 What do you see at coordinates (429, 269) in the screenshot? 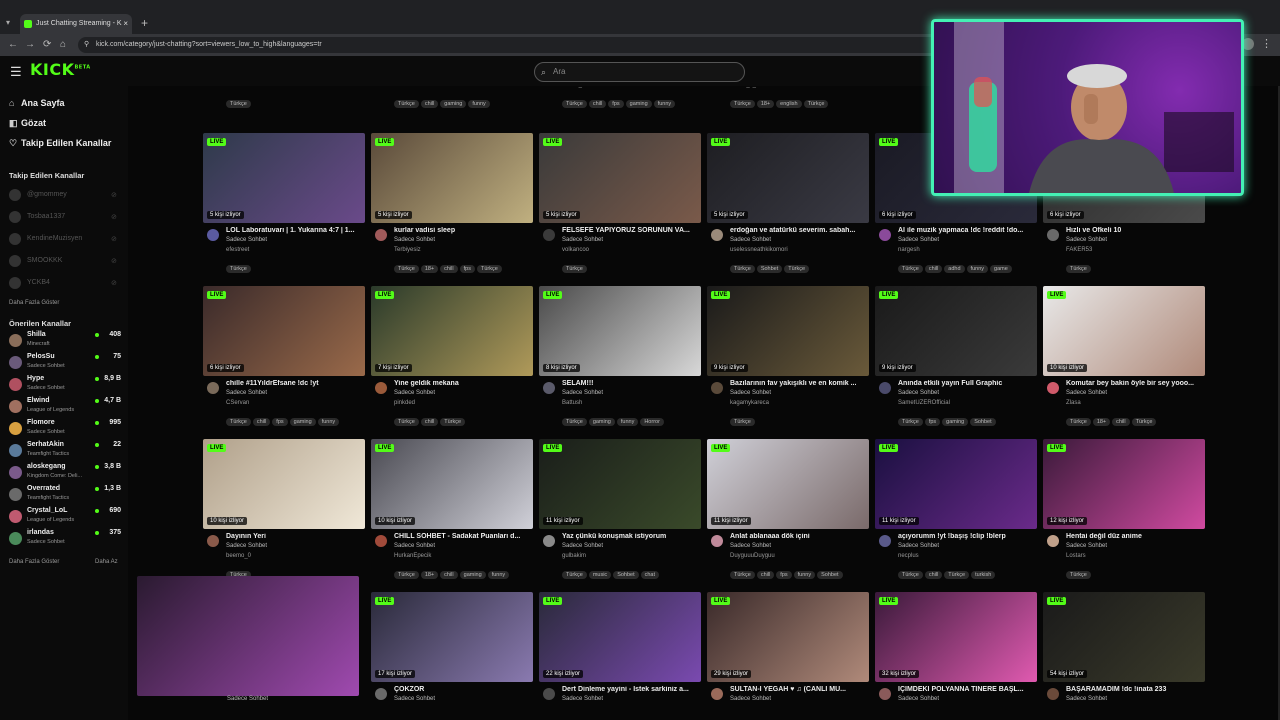
I see `tag-chip: 18+` at bounding box center [429, 269].